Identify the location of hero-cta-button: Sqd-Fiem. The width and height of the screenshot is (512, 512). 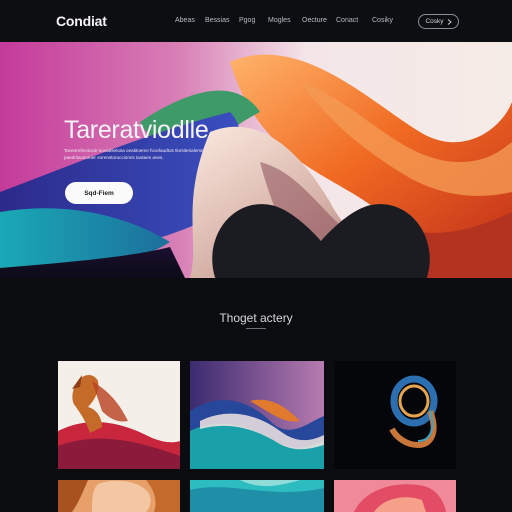
(247, 230).